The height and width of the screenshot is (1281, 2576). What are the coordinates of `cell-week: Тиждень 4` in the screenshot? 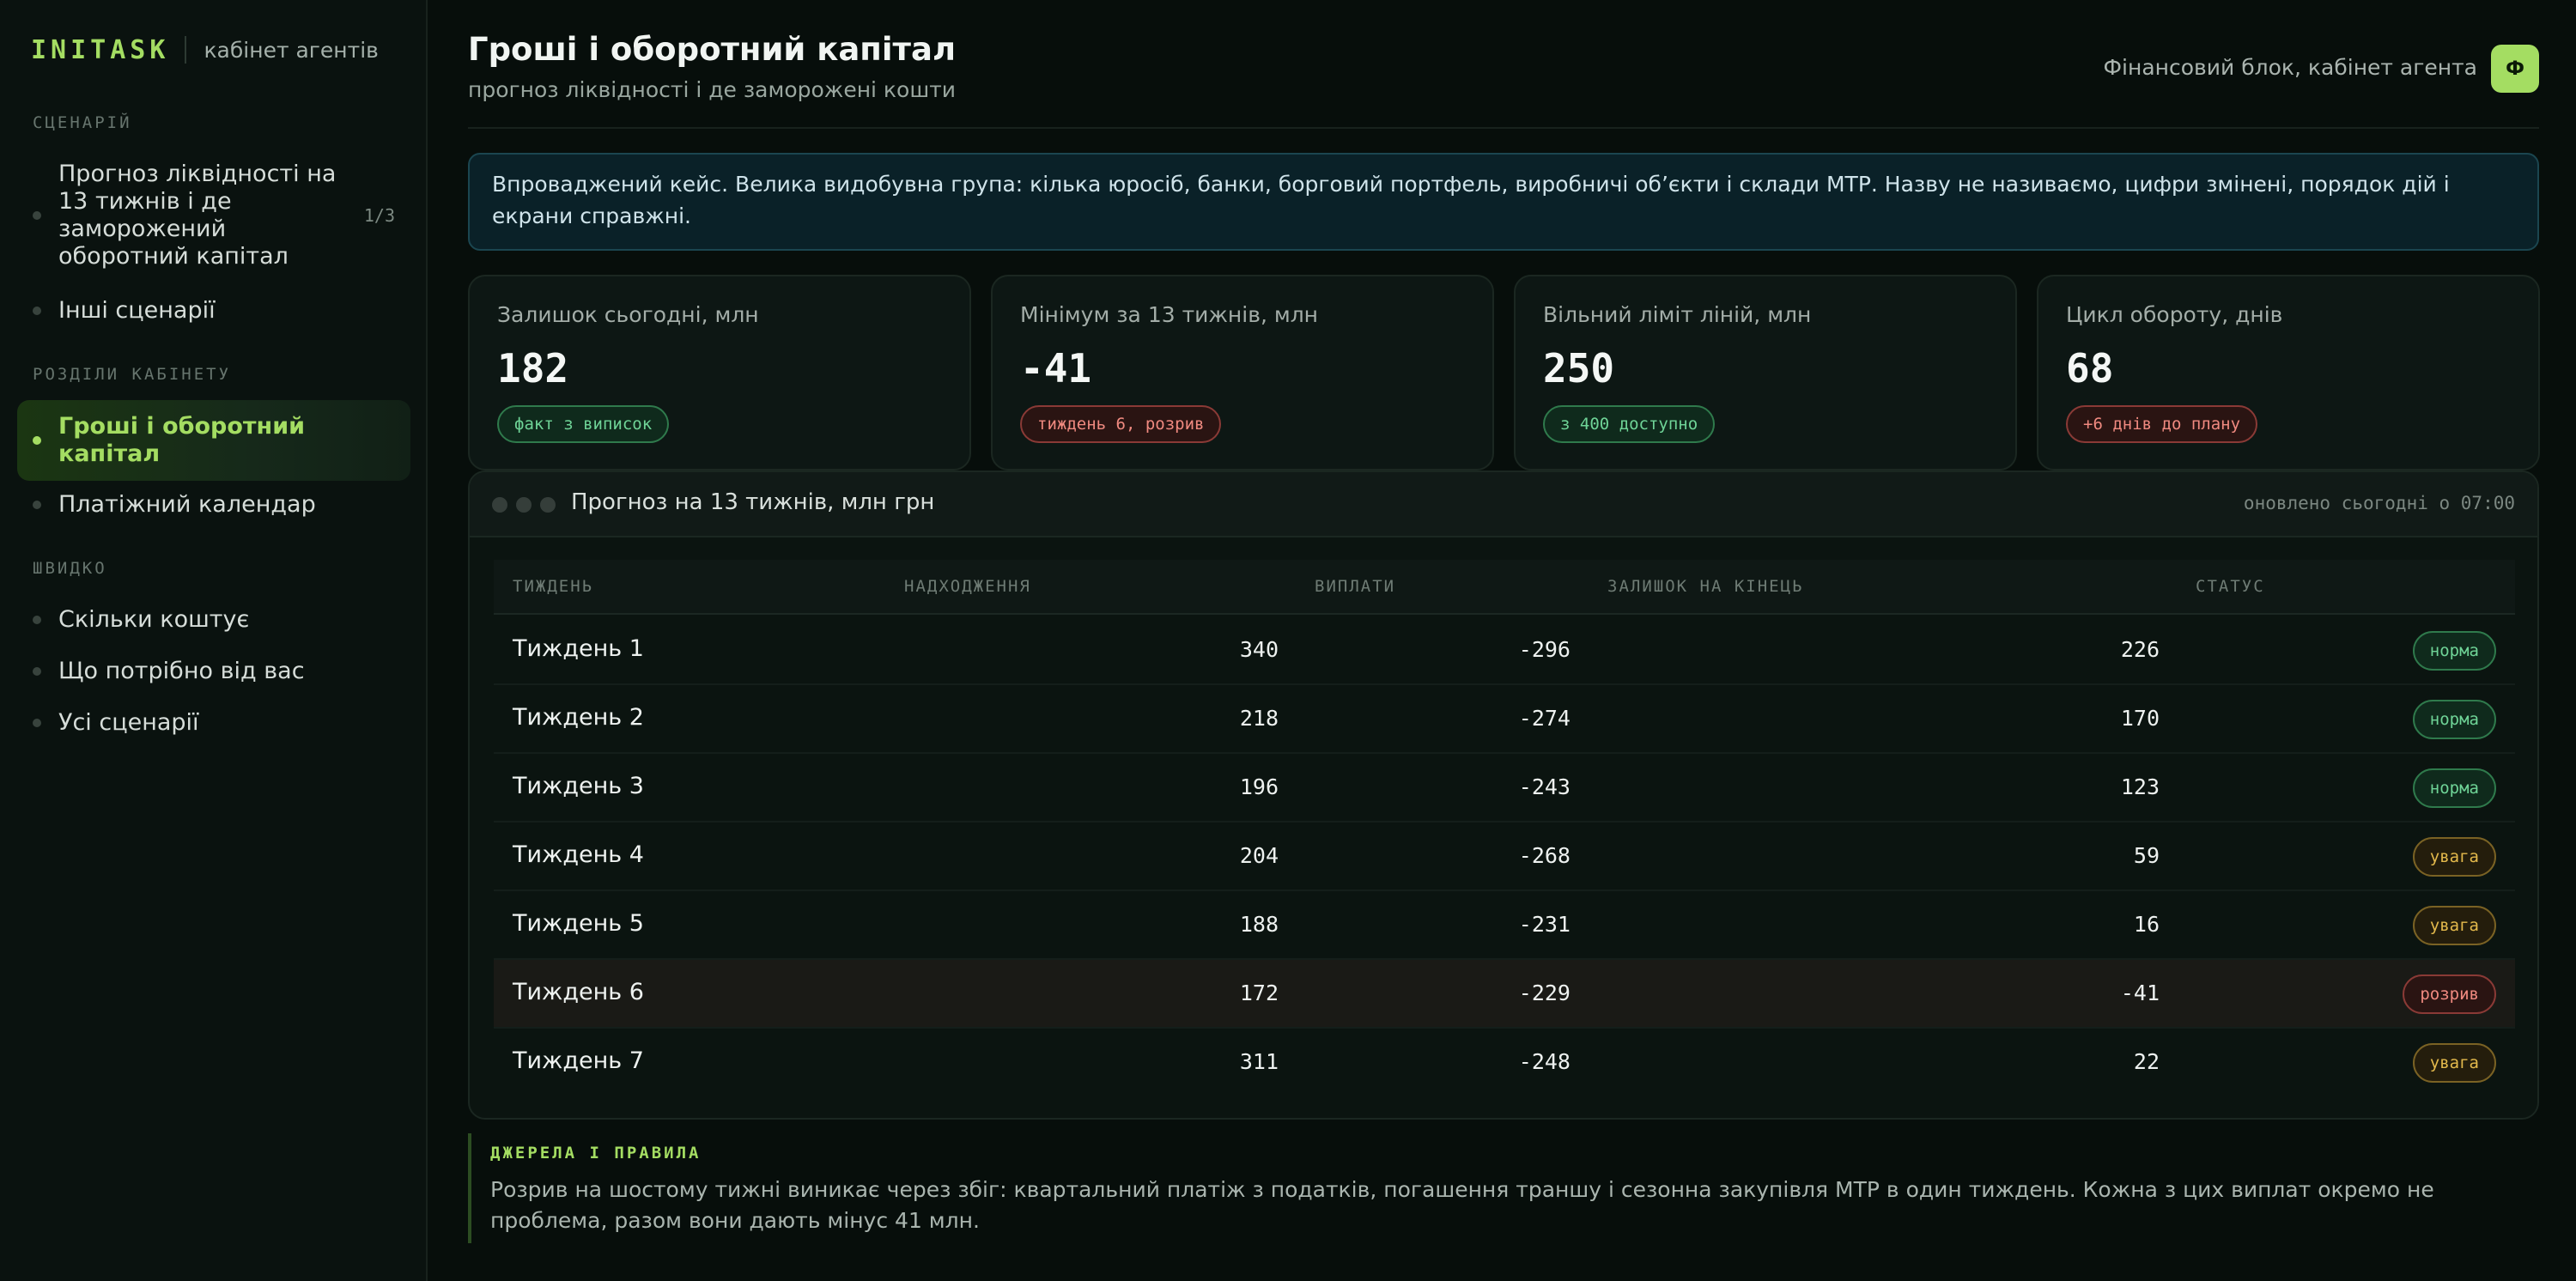 It's located at (578, 854).